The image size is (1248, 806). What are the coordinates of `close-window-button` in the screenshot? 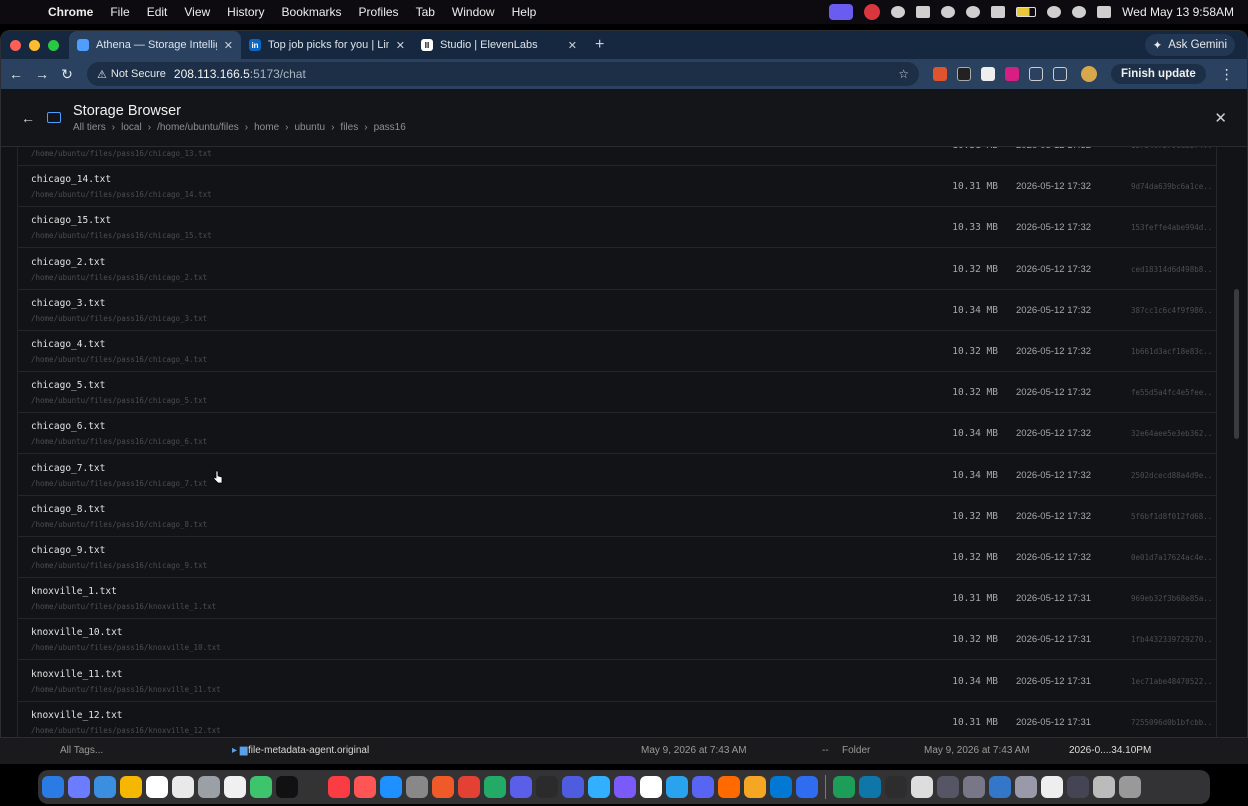 It's located at (15, 45).